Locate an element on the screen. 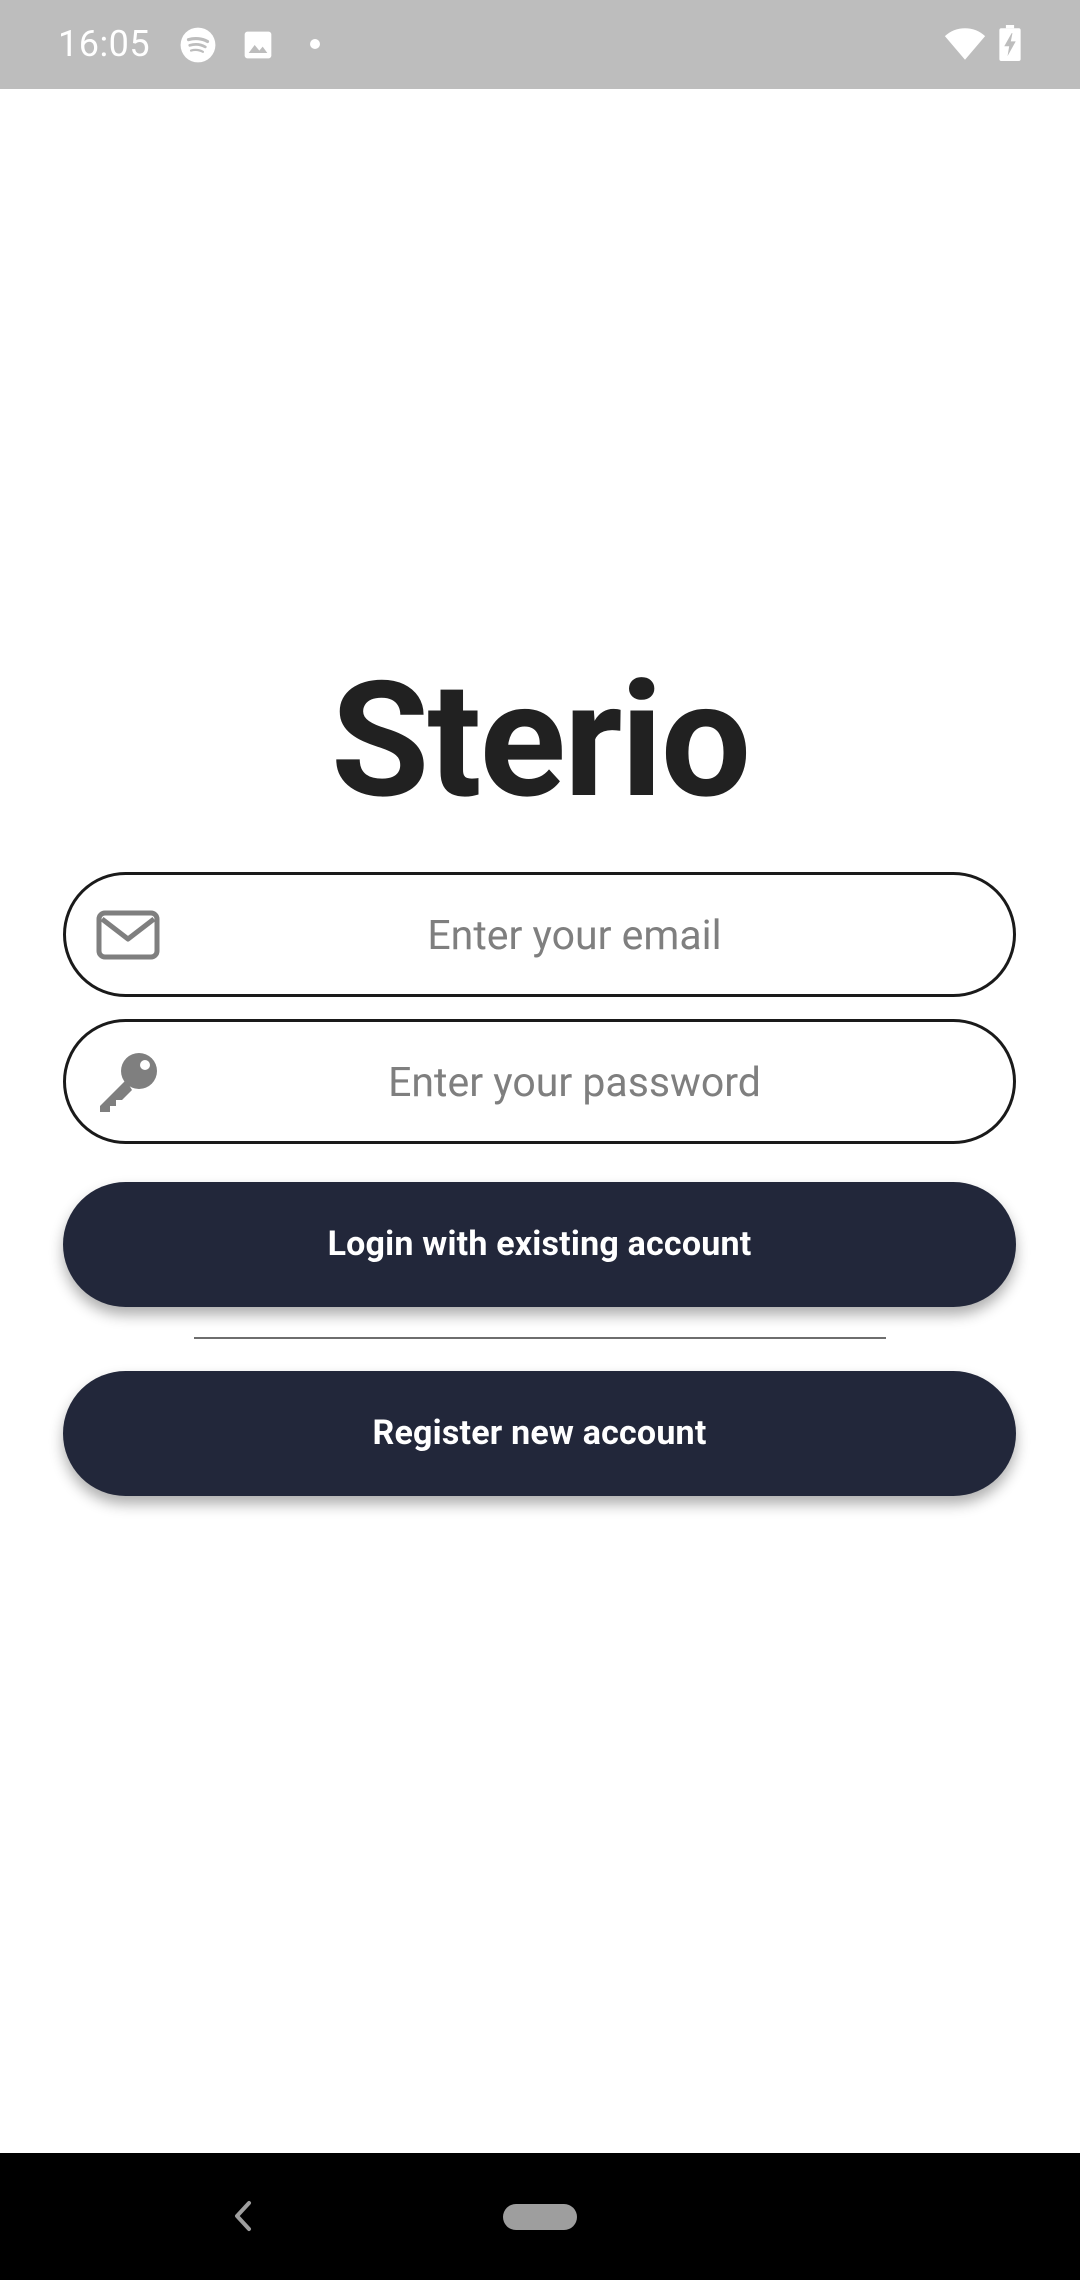 This screenshot has height=2280, width=1080. login-button: Login with existing account is located at coordinates (539, 1244).